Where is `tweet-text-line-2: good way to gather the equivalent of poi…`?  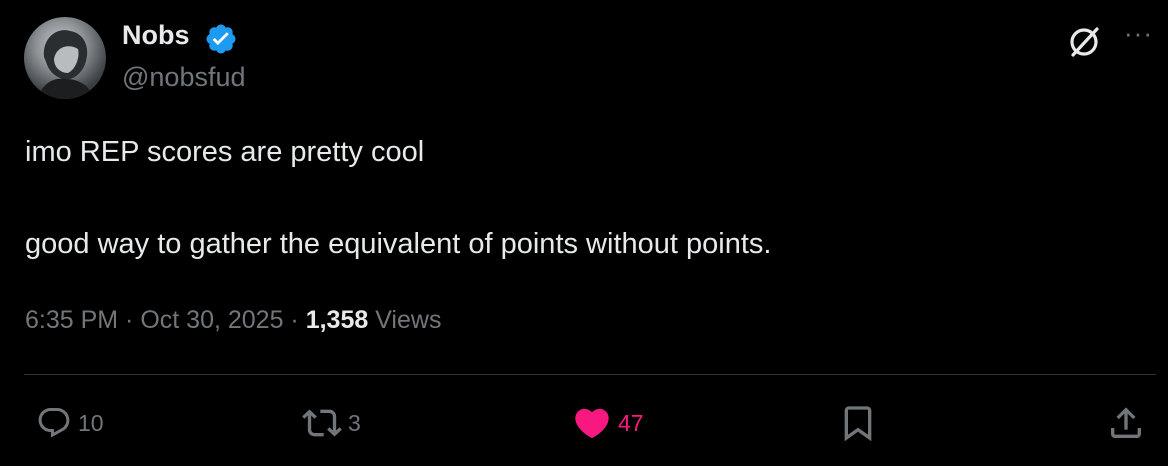 tweet-text-line-2: good way to gather the equivalent of poi… is located at coordinates (398, 244).